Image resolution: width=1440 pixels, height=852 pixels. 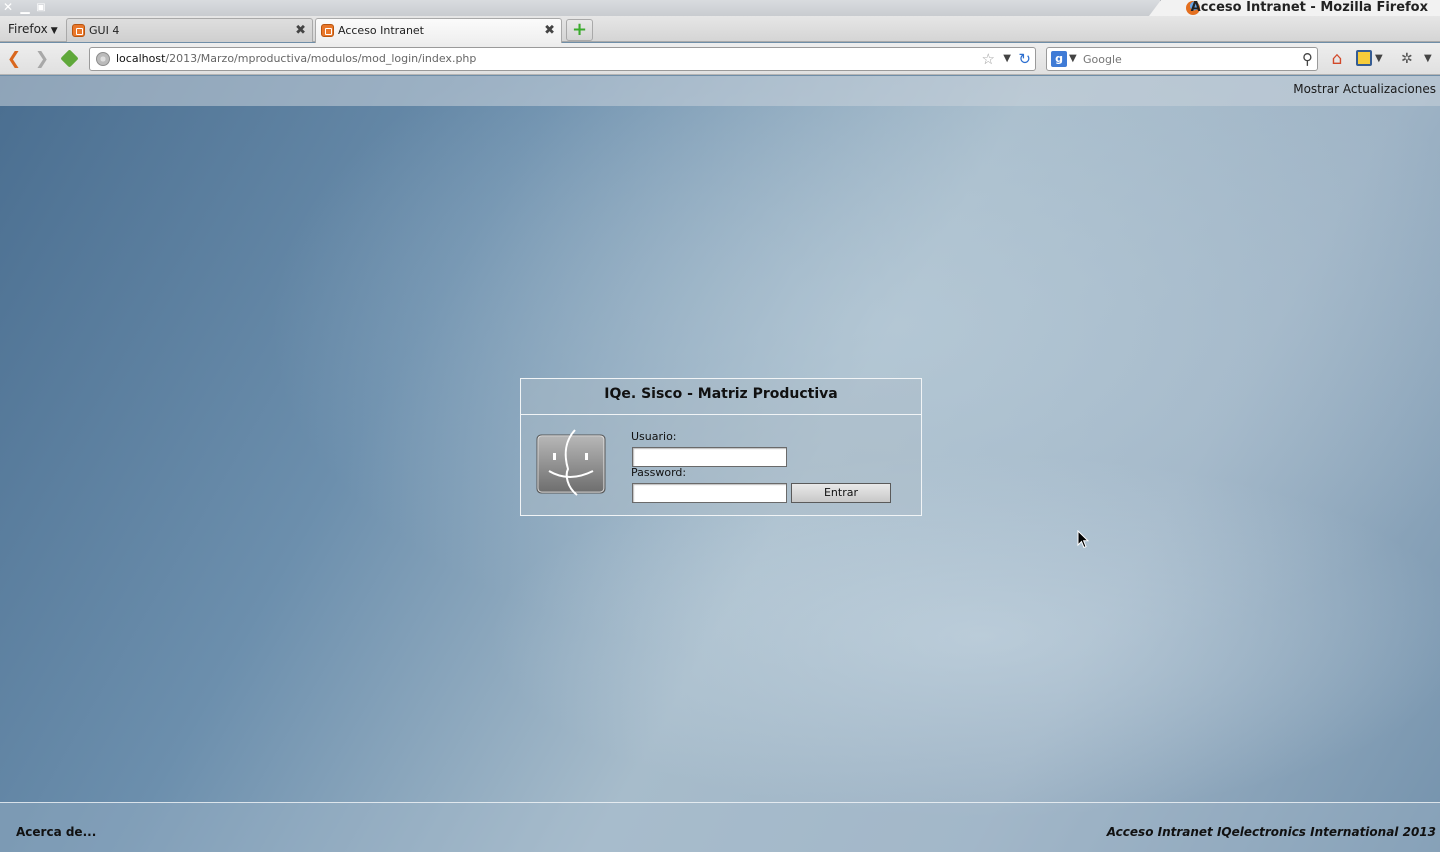 What do you see at coordinates (103, 59) in the screenshot?
I see `site-identity-icon` at bounding box center [103, 59].